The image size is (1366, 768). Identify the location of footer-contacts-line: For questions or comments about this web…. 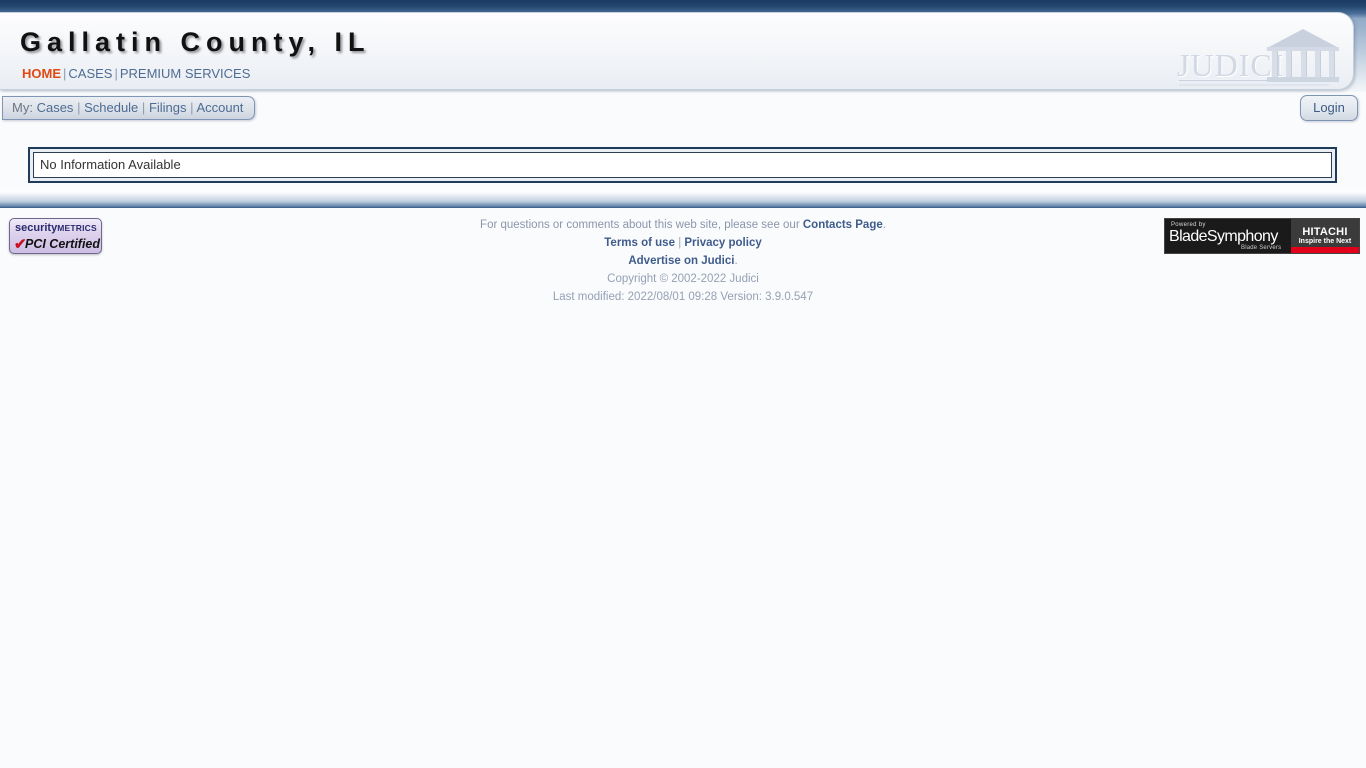
(683, 225).